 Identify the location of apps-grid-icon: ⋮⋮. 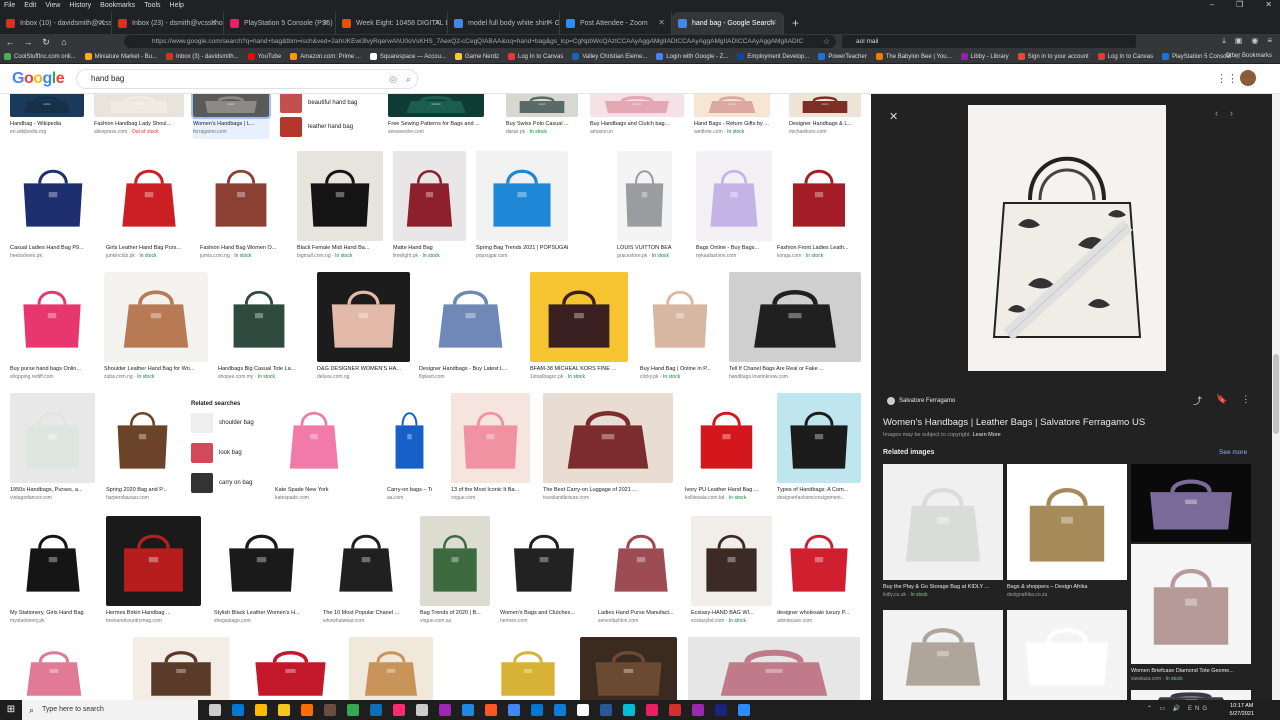
(1227, 78).